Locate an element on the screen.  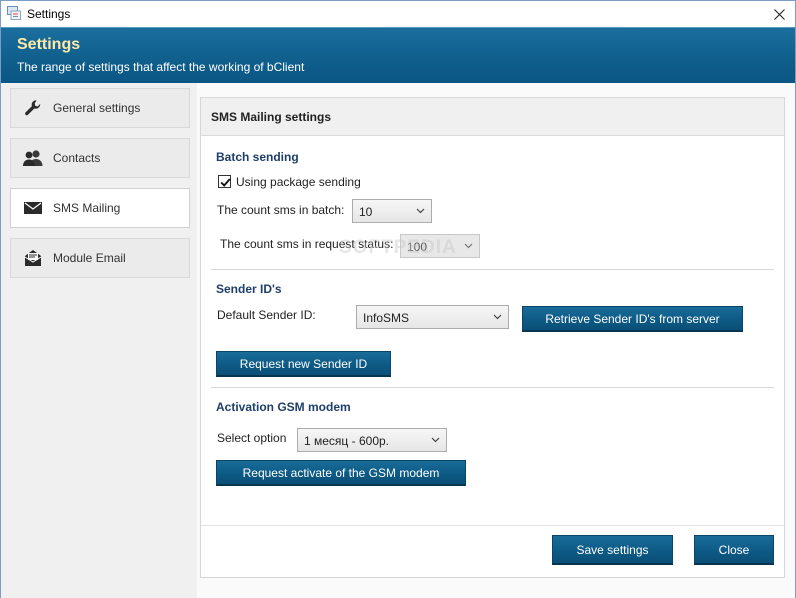
sidebar-item-label: SMS Mailing is located at coordinates (87, 208).